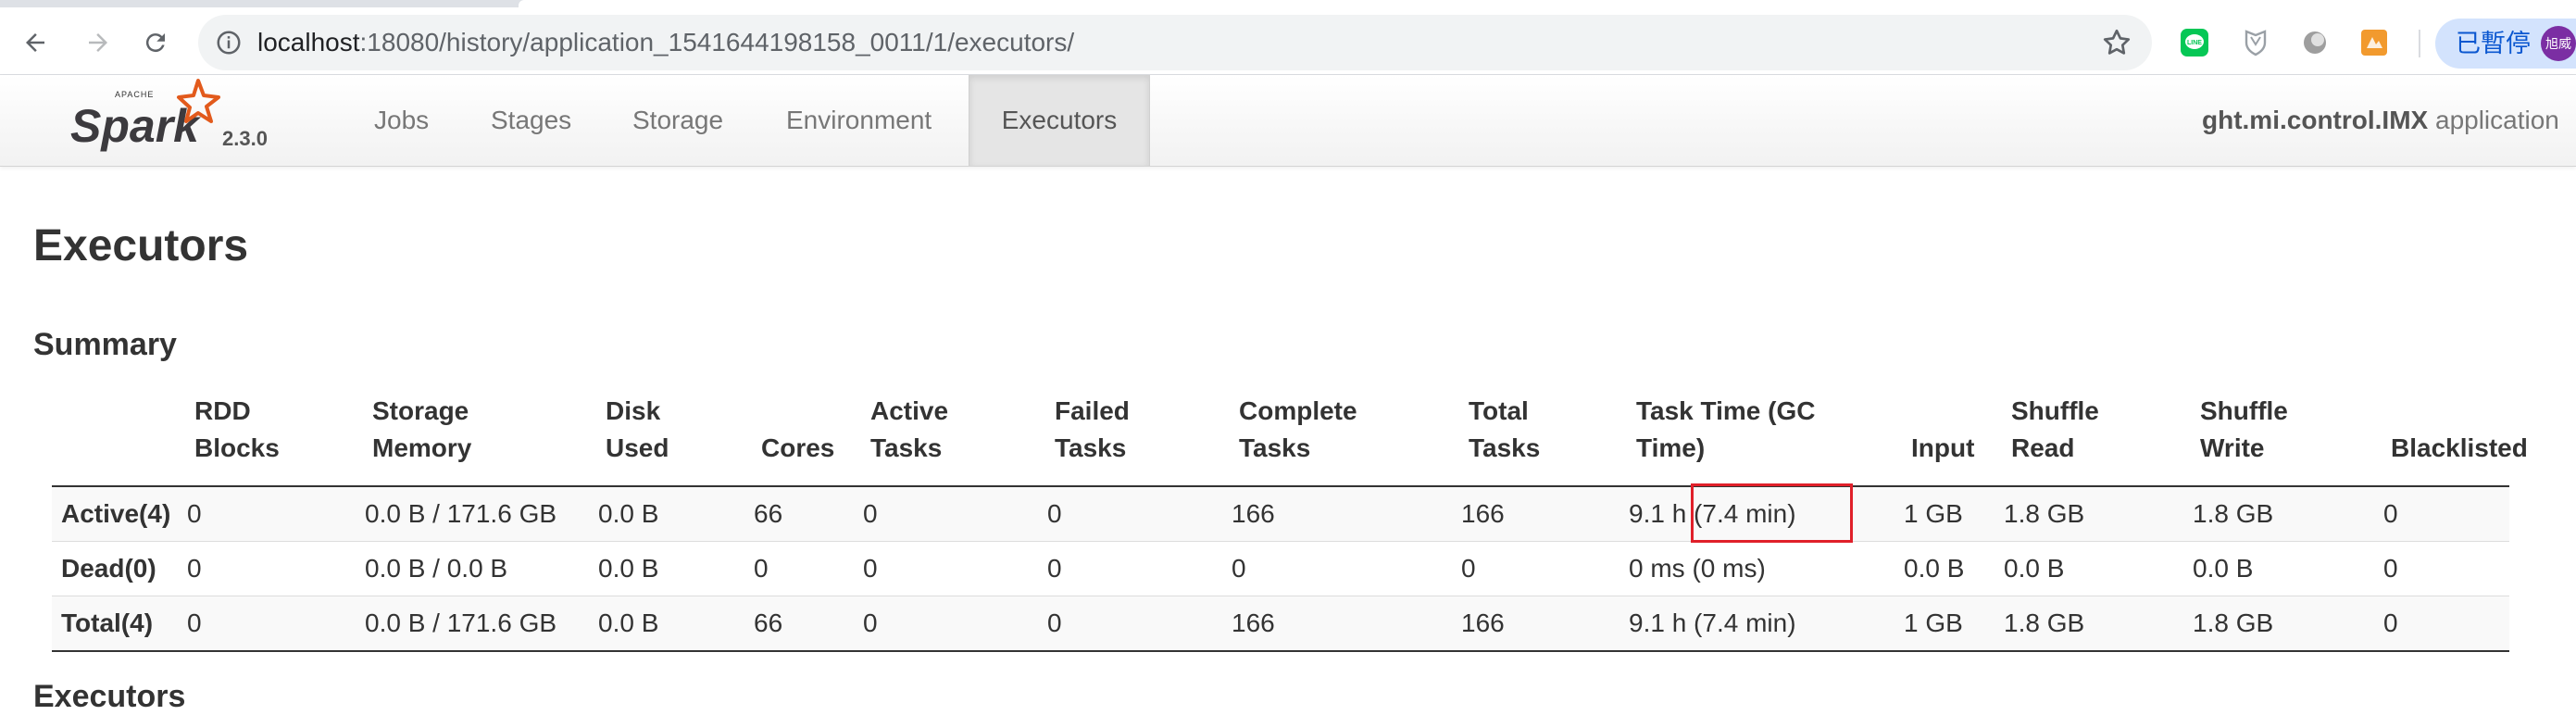 The image size is (2576, 715). I want to click on spark-logo: APACHE Spark, so click(145, 117).